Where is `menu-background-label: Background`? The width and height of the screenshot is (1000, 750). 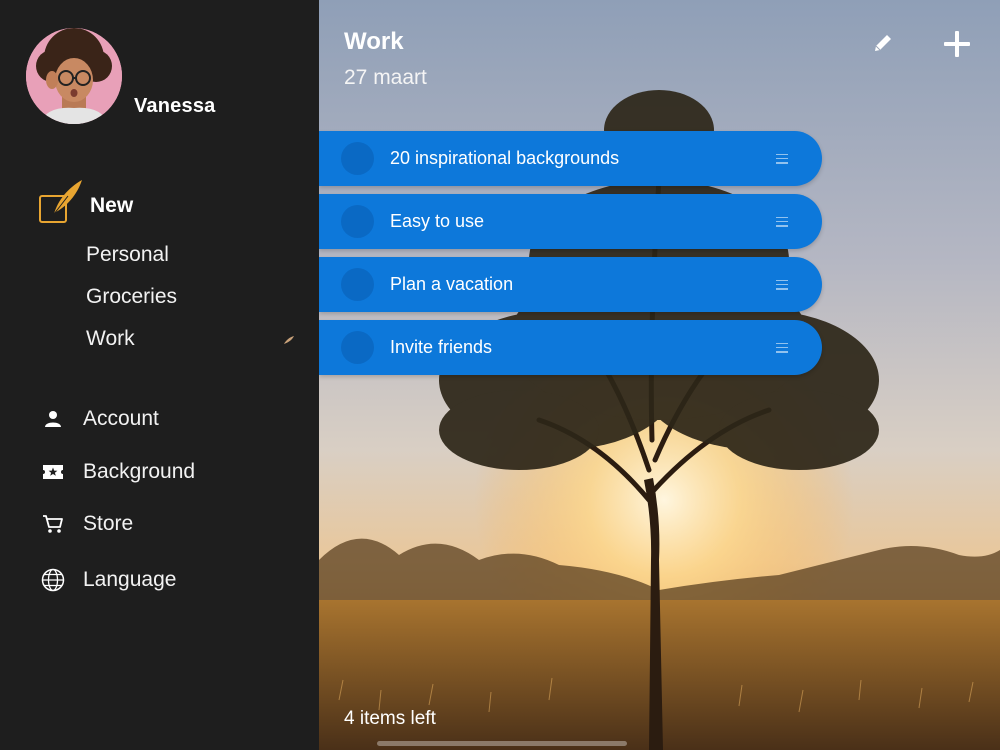 menu-background-label: Background is located at coordinates (139, 471).